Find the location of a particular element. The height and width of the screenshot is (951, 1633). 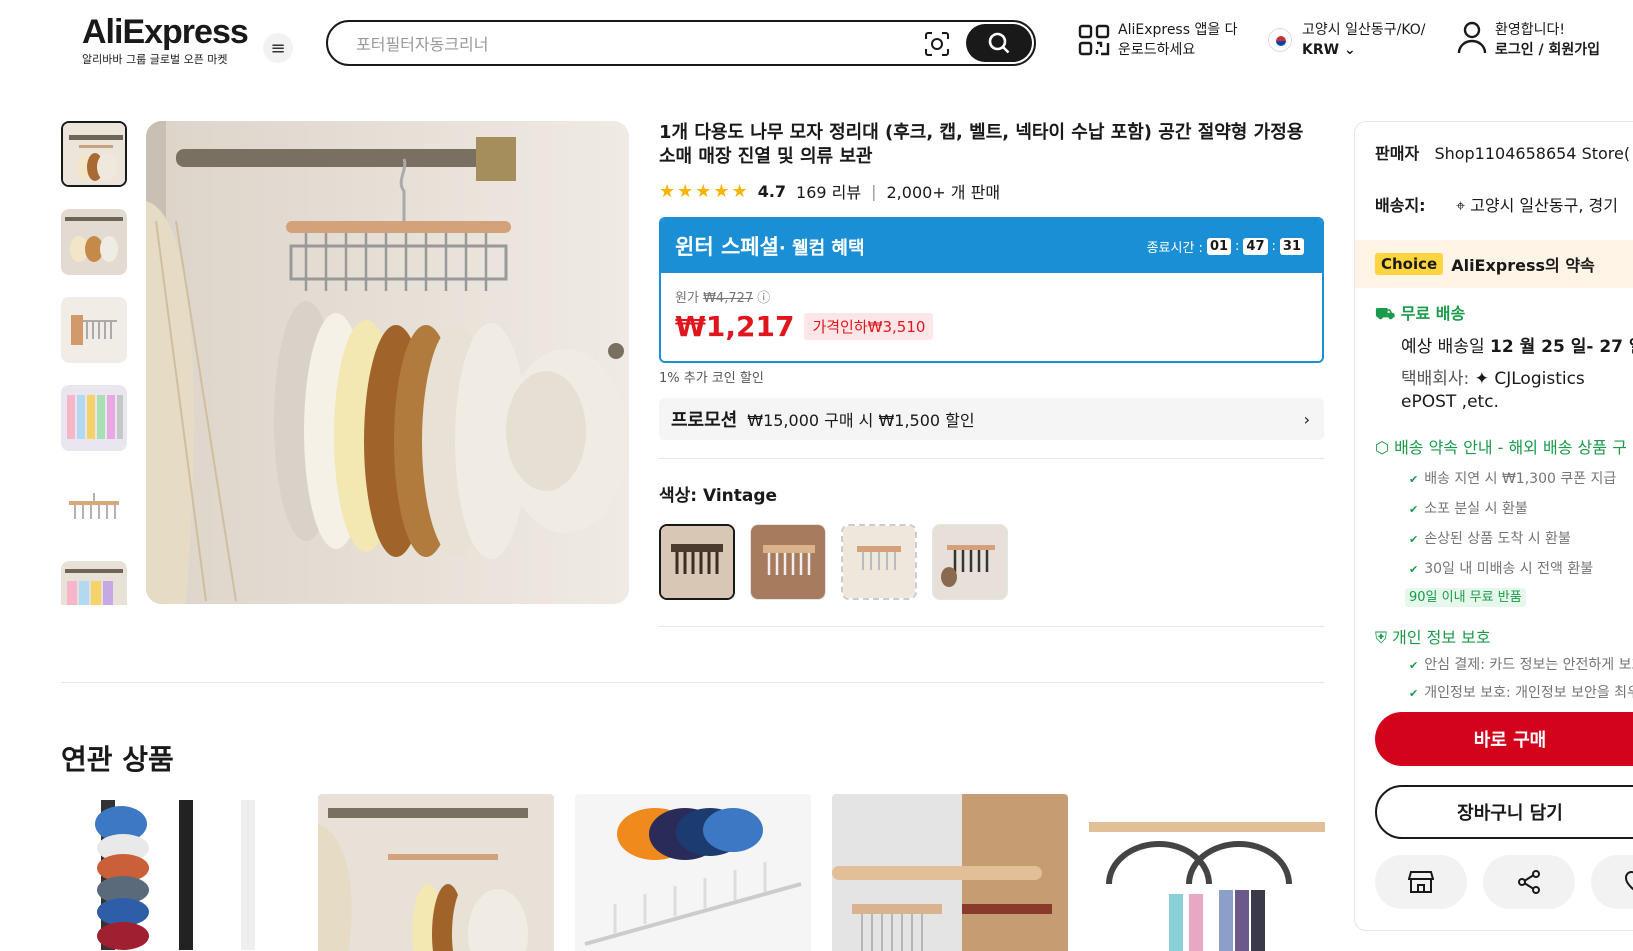

heart-icon is located at coordinates (1629, 881).